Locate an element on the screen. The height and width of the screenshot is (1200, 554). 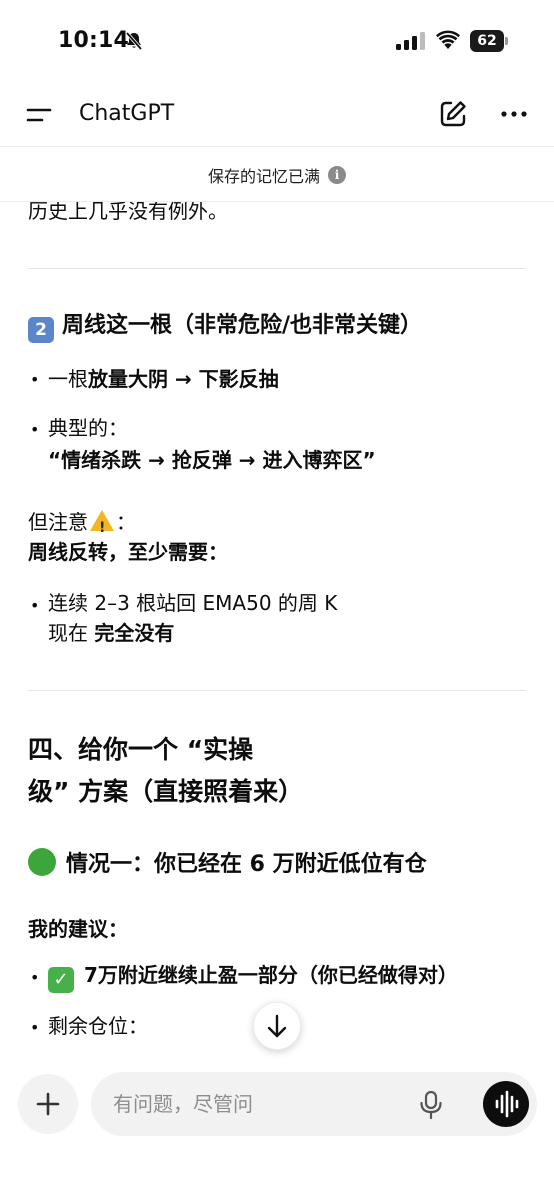
composer is located at coordinates (277, 1131).